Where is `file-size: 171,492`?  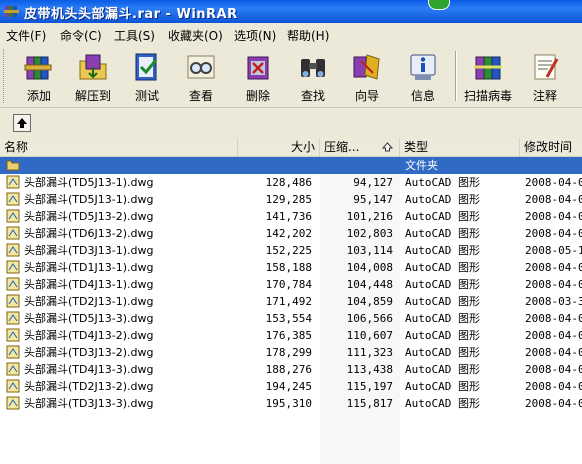 file-size: 171,492 is located at coordinates (288, 301).